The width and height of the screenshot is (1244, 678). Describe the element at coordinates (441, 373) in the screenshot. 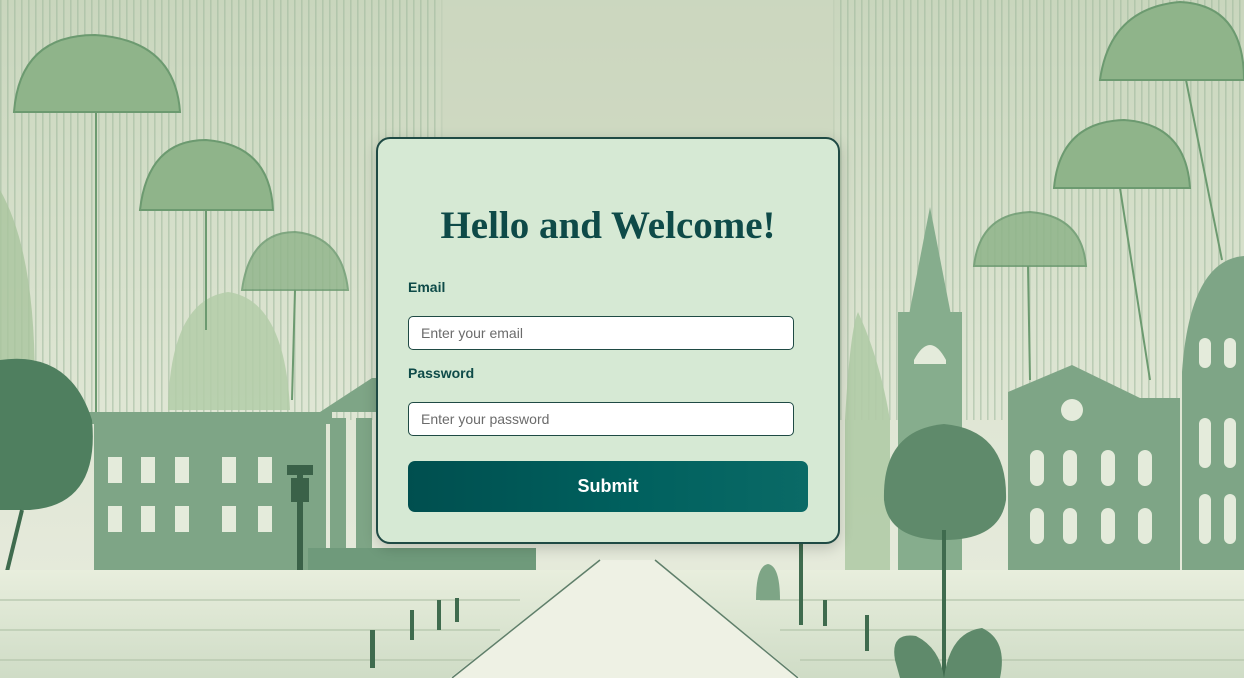

I see `password-label: Password` at that location.